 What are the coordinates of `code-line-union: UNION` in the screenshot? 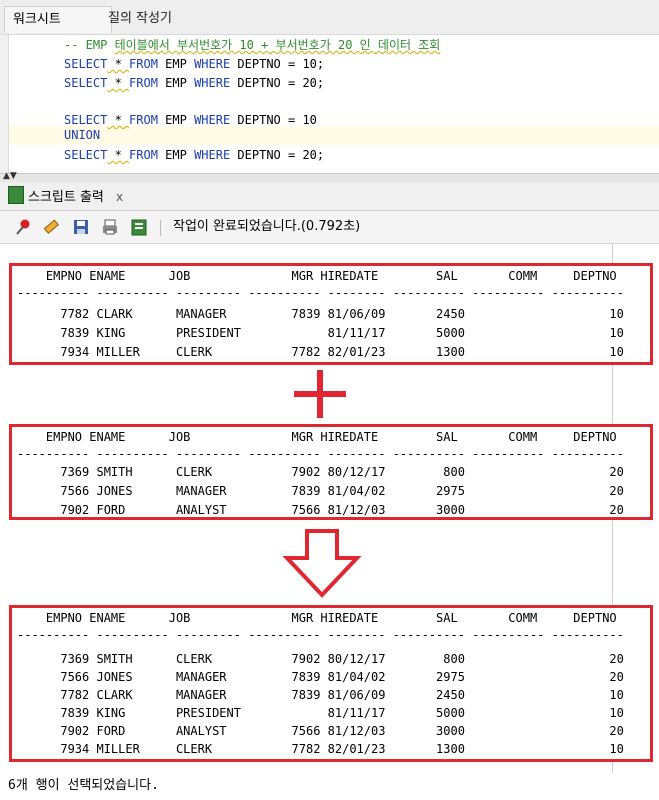 It's located at (82, 135).